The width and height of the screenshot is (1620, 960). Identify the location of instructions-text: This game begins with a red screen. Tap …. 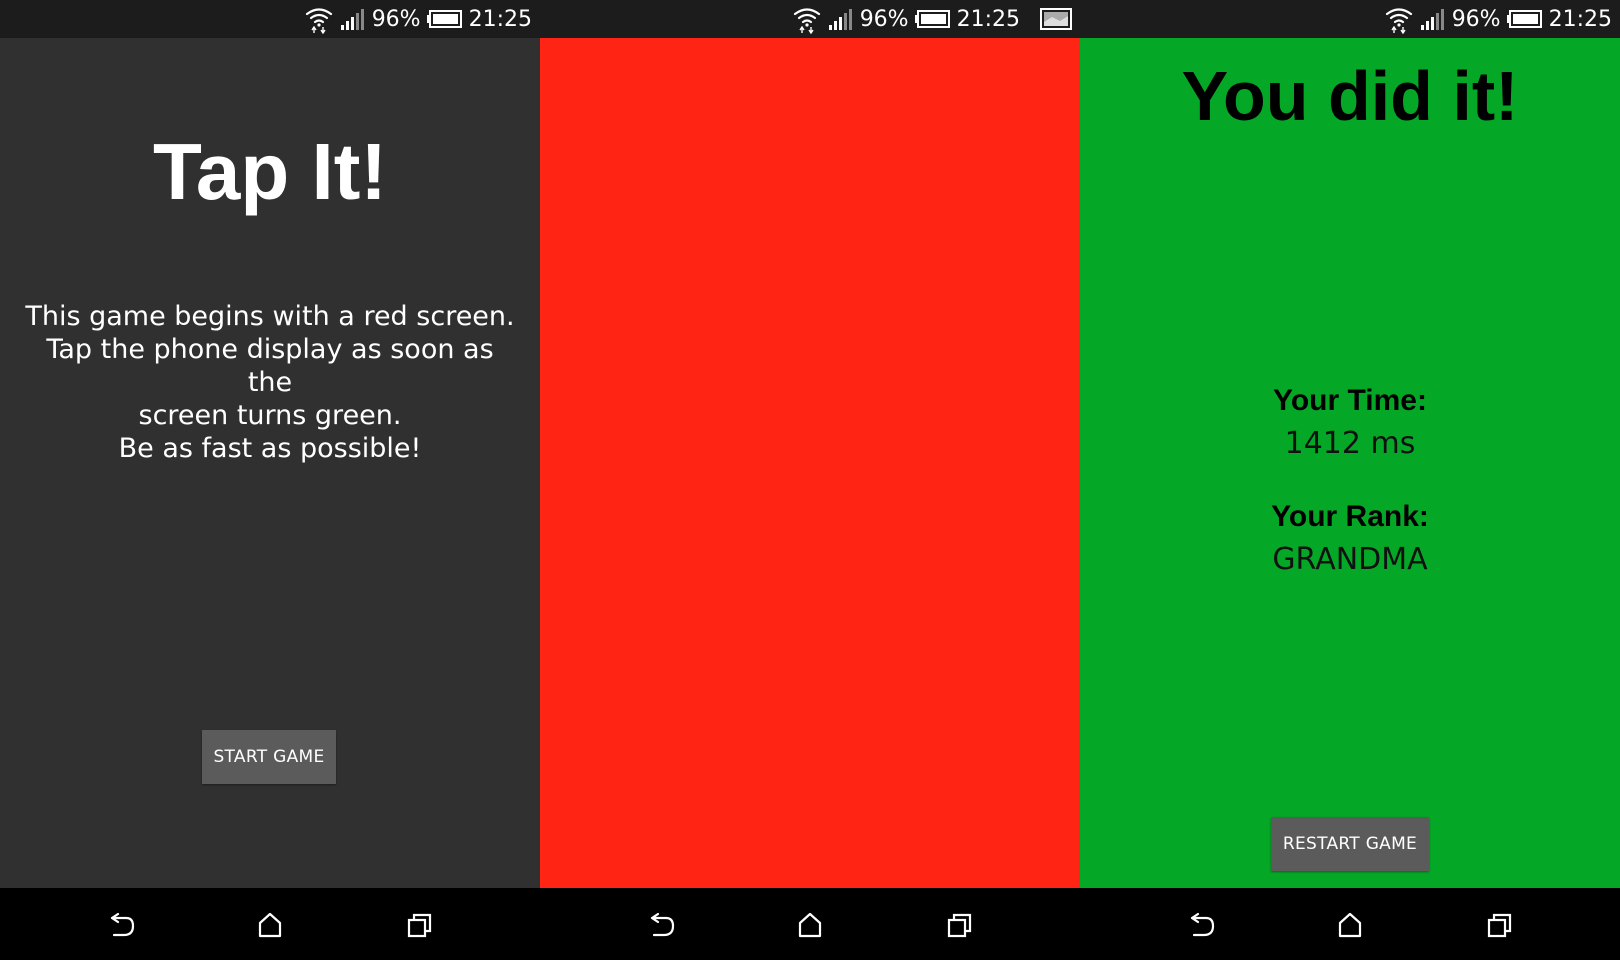
(270, 382).